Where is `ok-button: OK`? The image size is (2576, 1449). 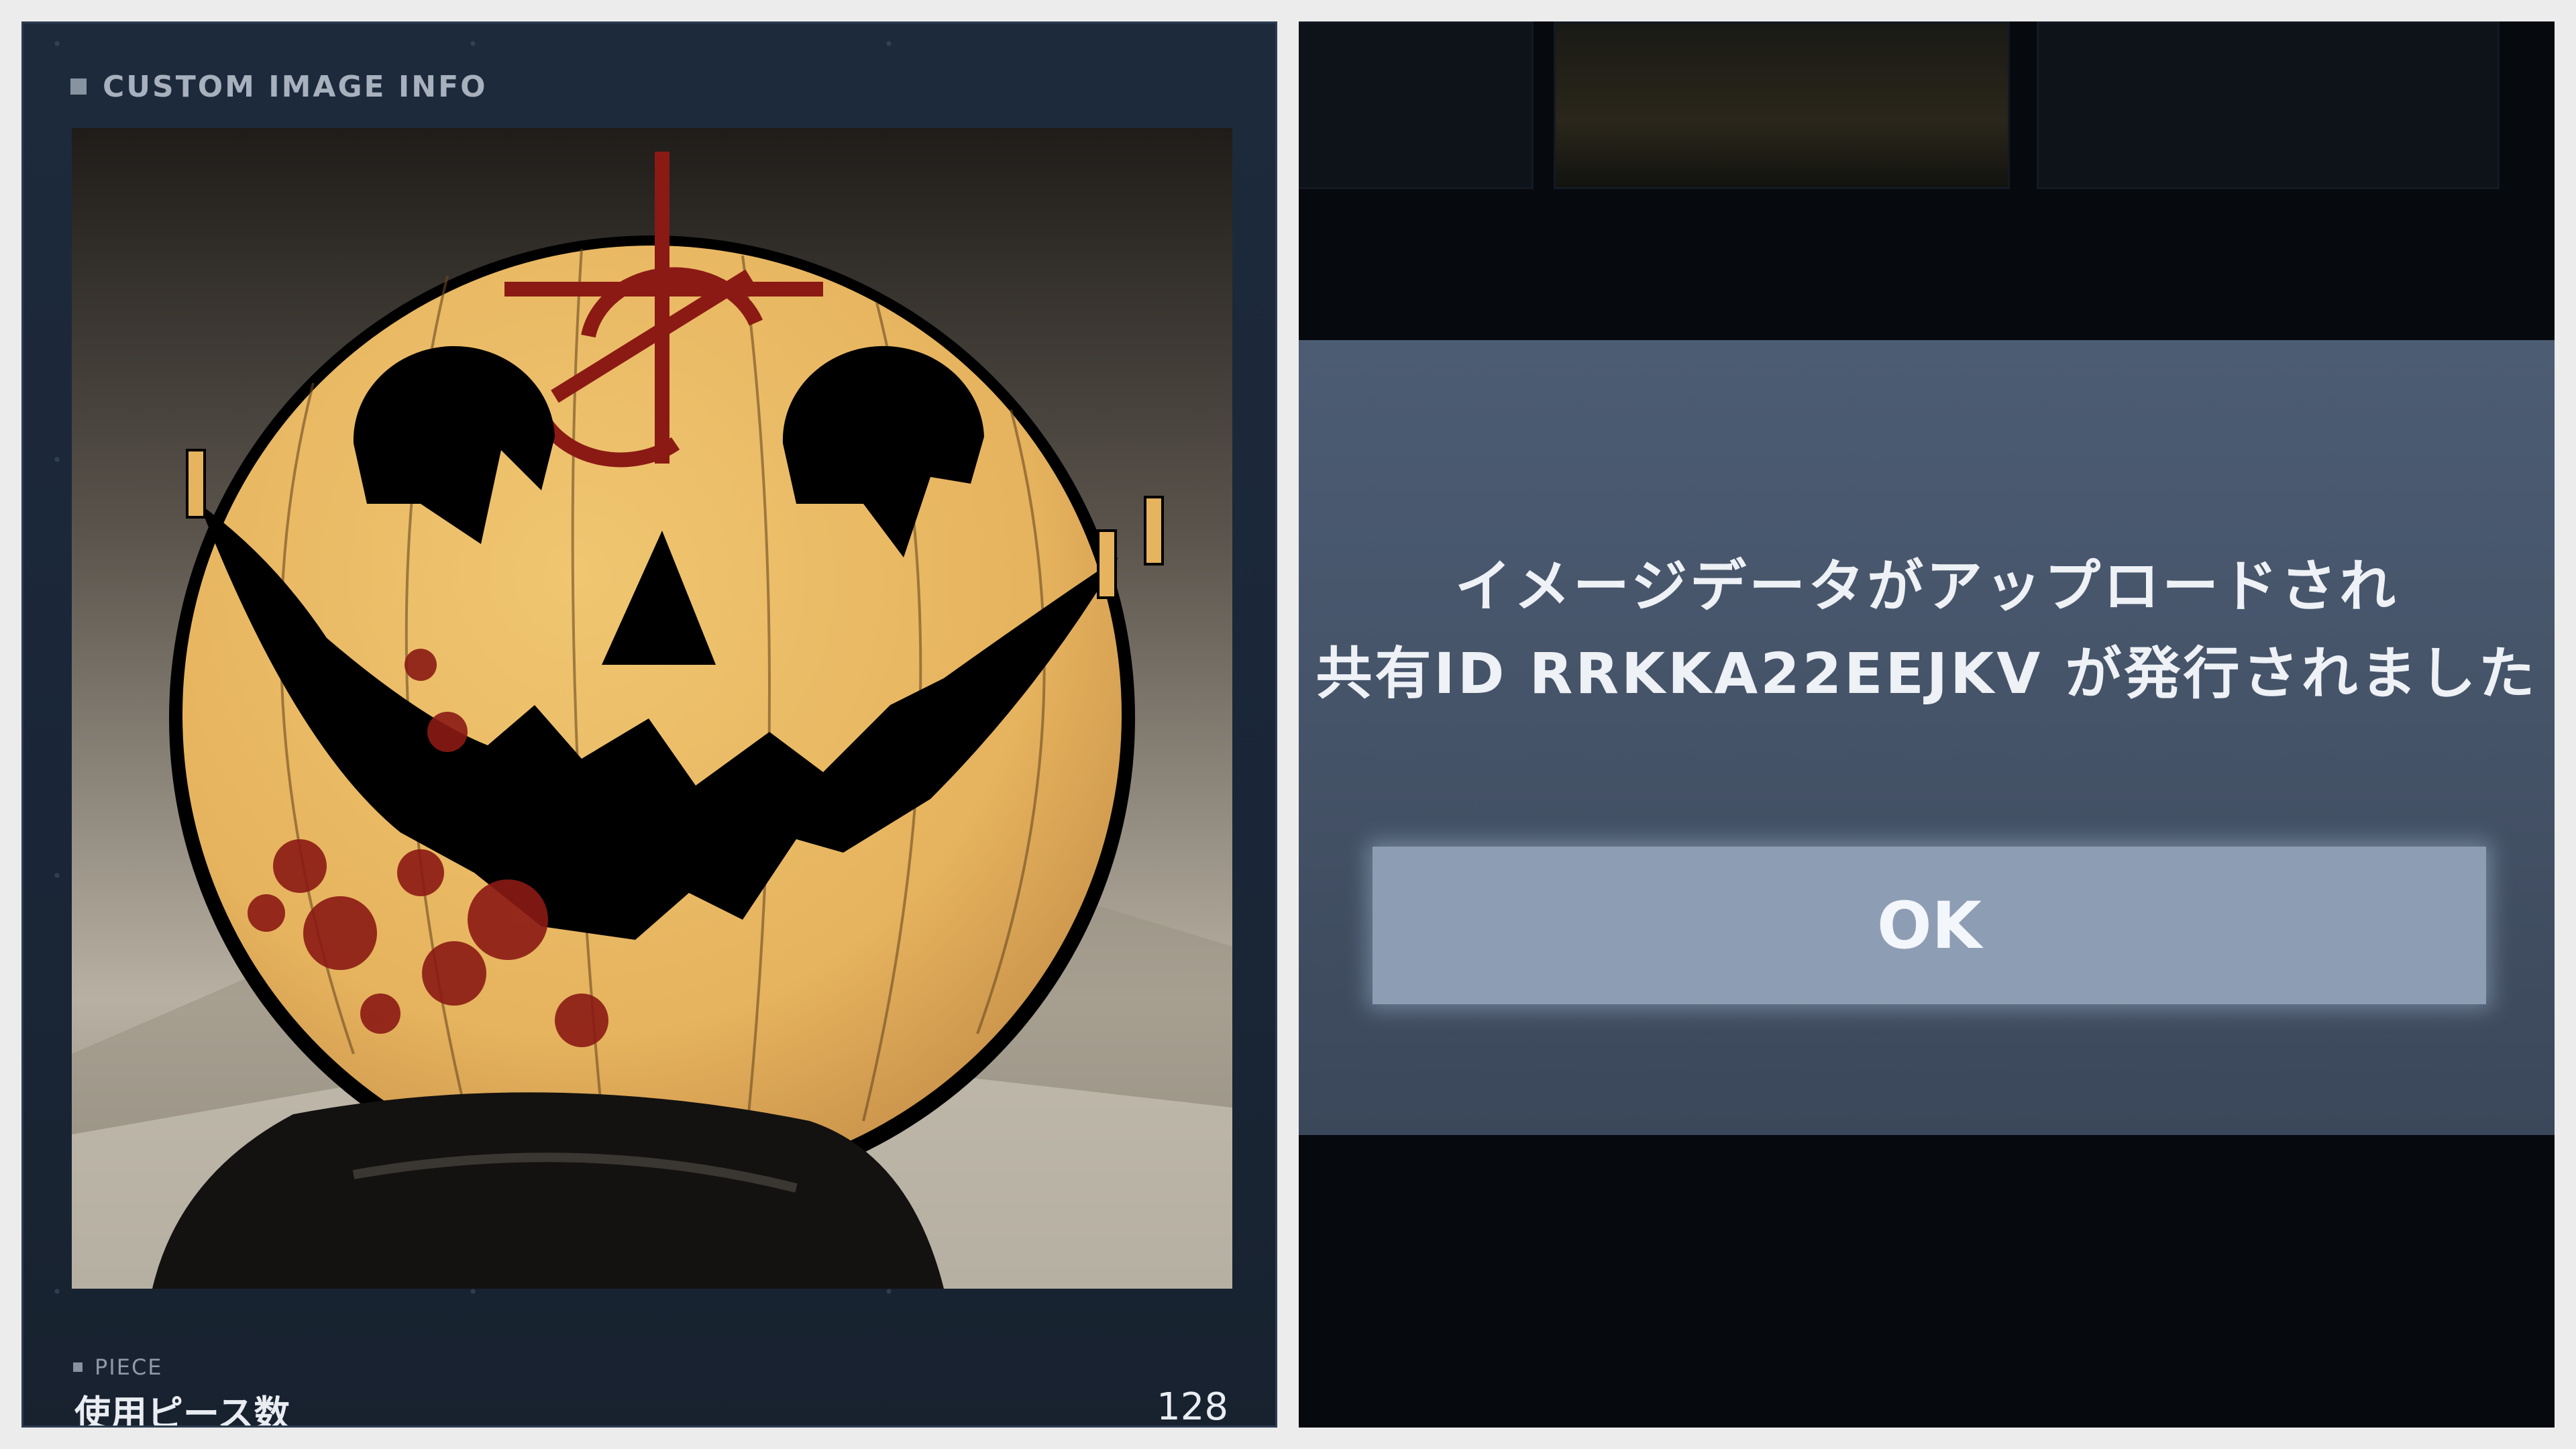 ok-button: OK is located at coordinates (1929, 925).